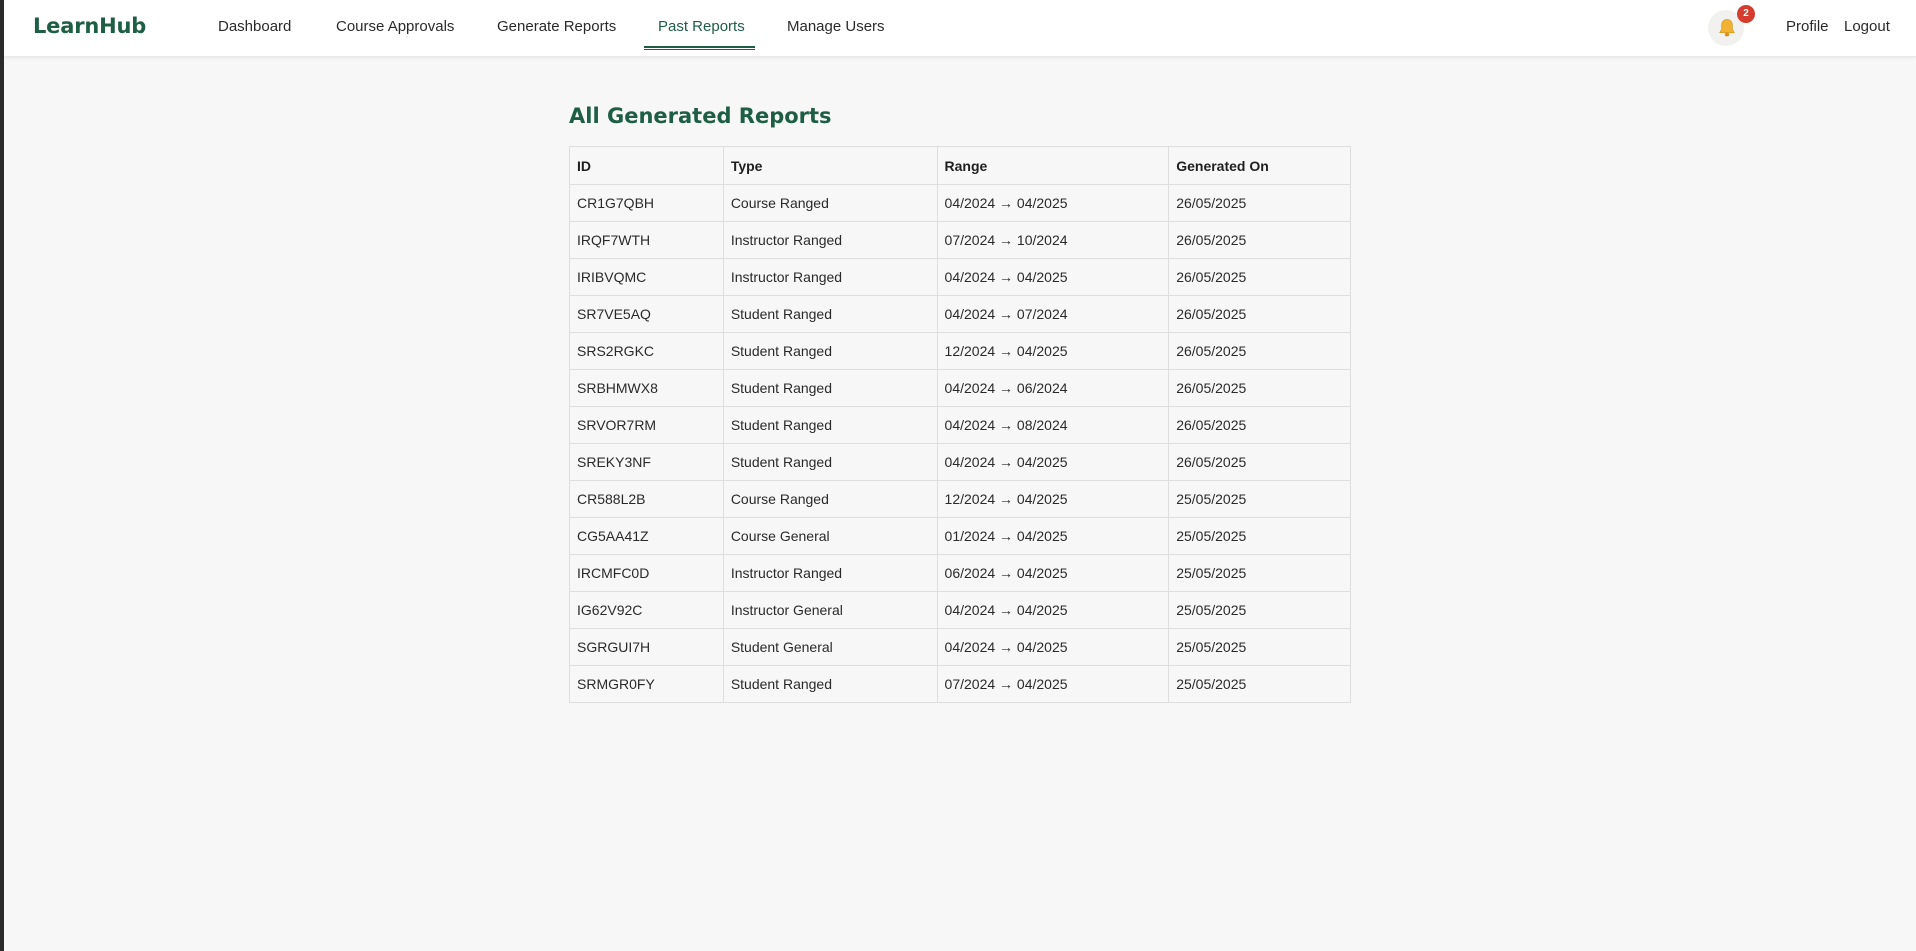  I want to click on report-id-cell: SR7VE5AQ, so click(646, 314).